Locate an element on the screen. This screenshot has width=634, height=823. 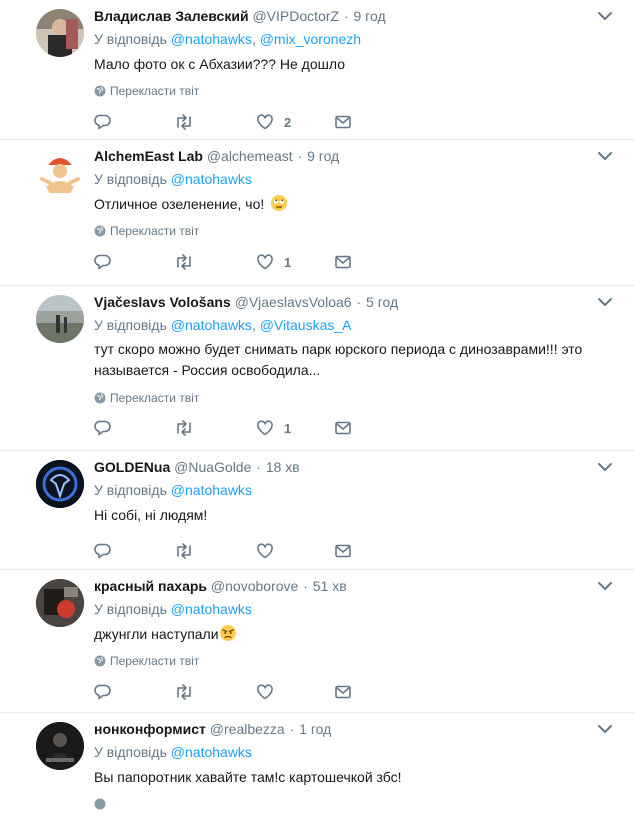
tweet-text-body: джунгли наступали is located at coordinates (156, 634).